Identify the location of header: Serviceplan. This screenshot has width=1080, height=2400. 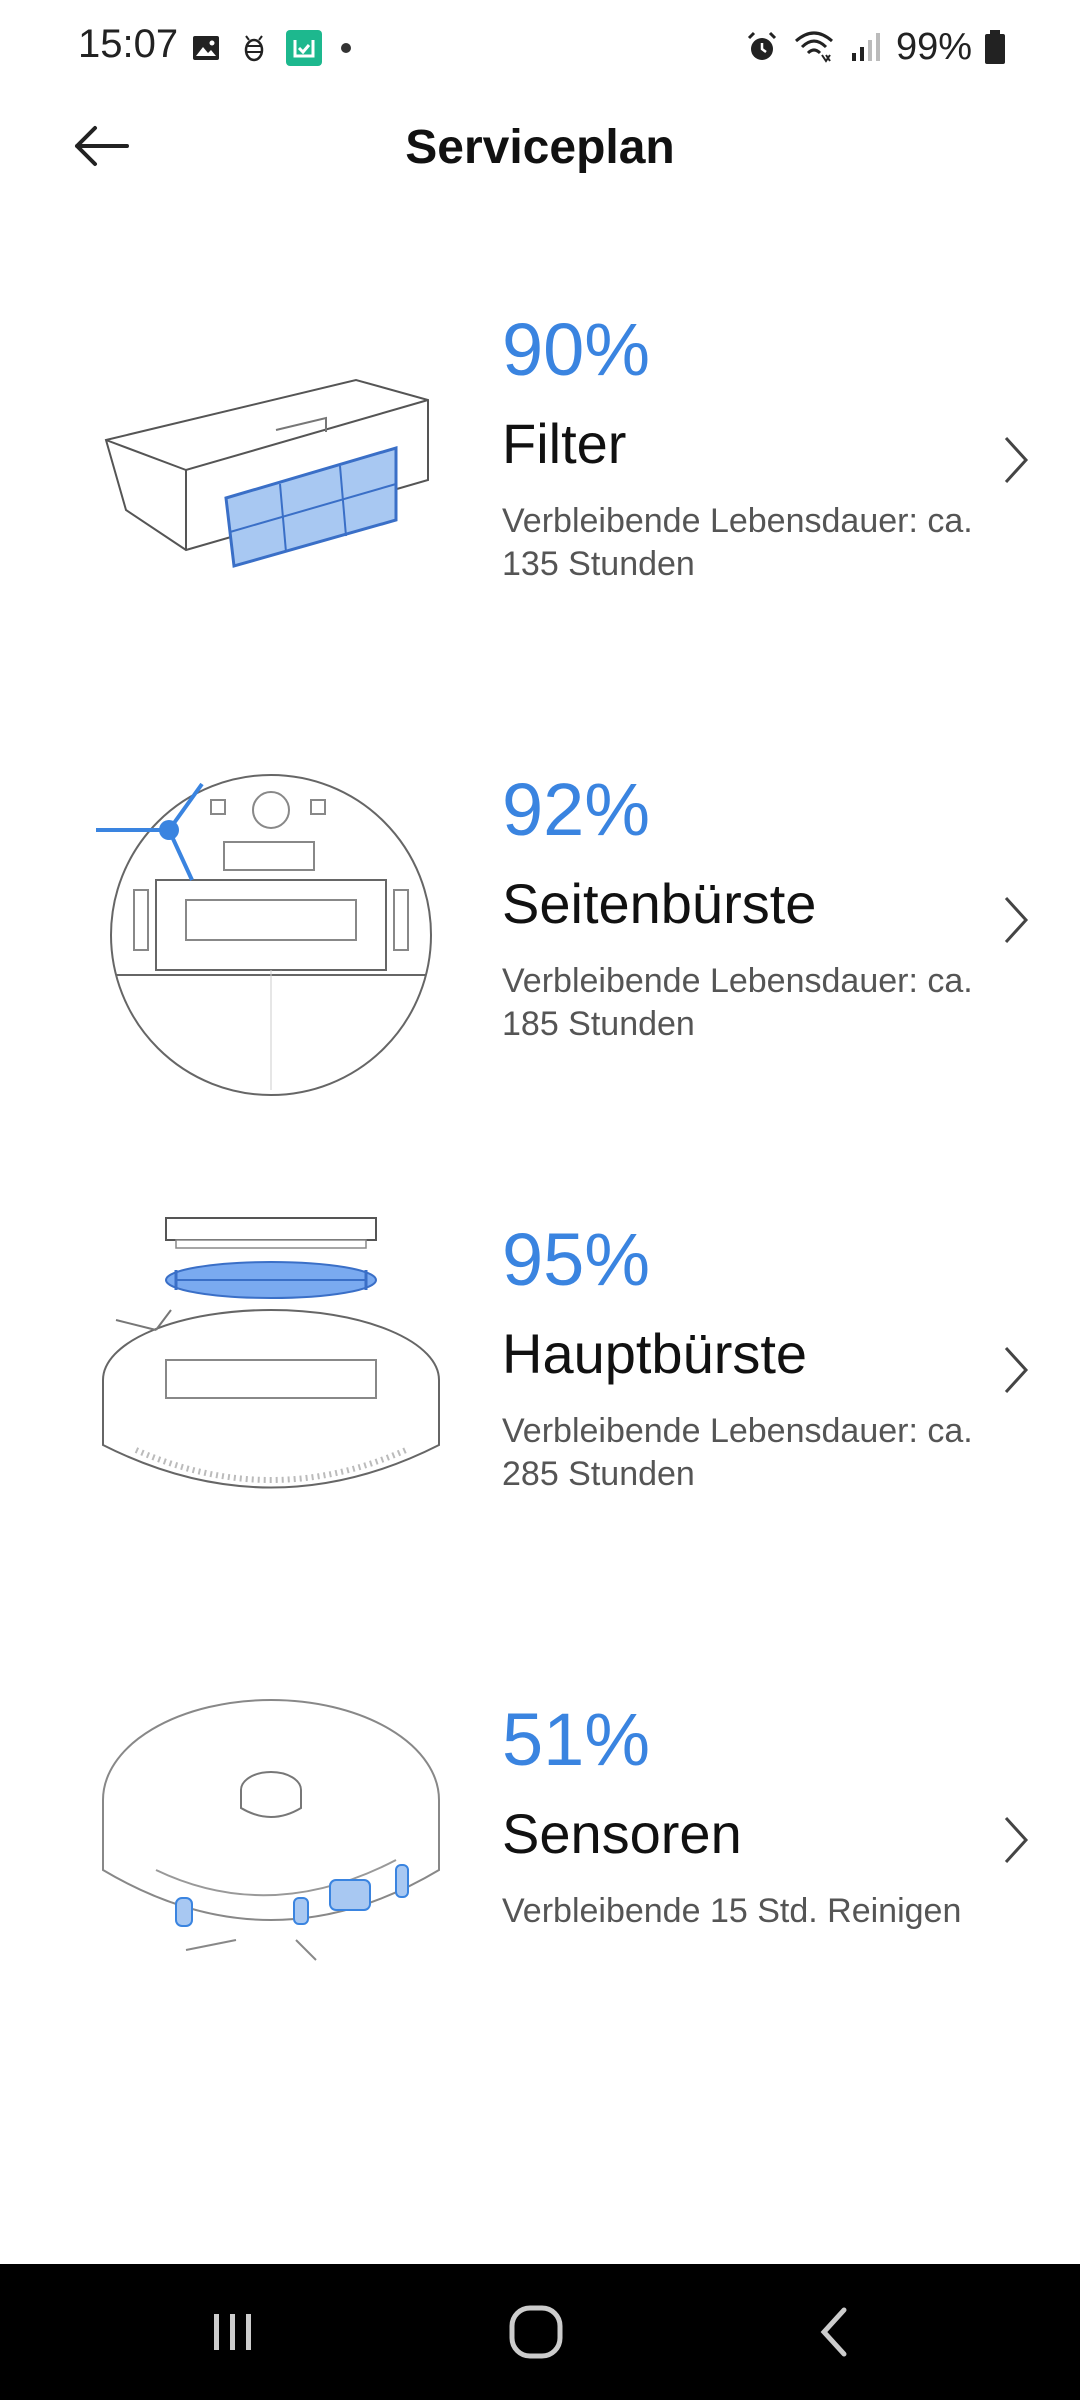
(540, 151).